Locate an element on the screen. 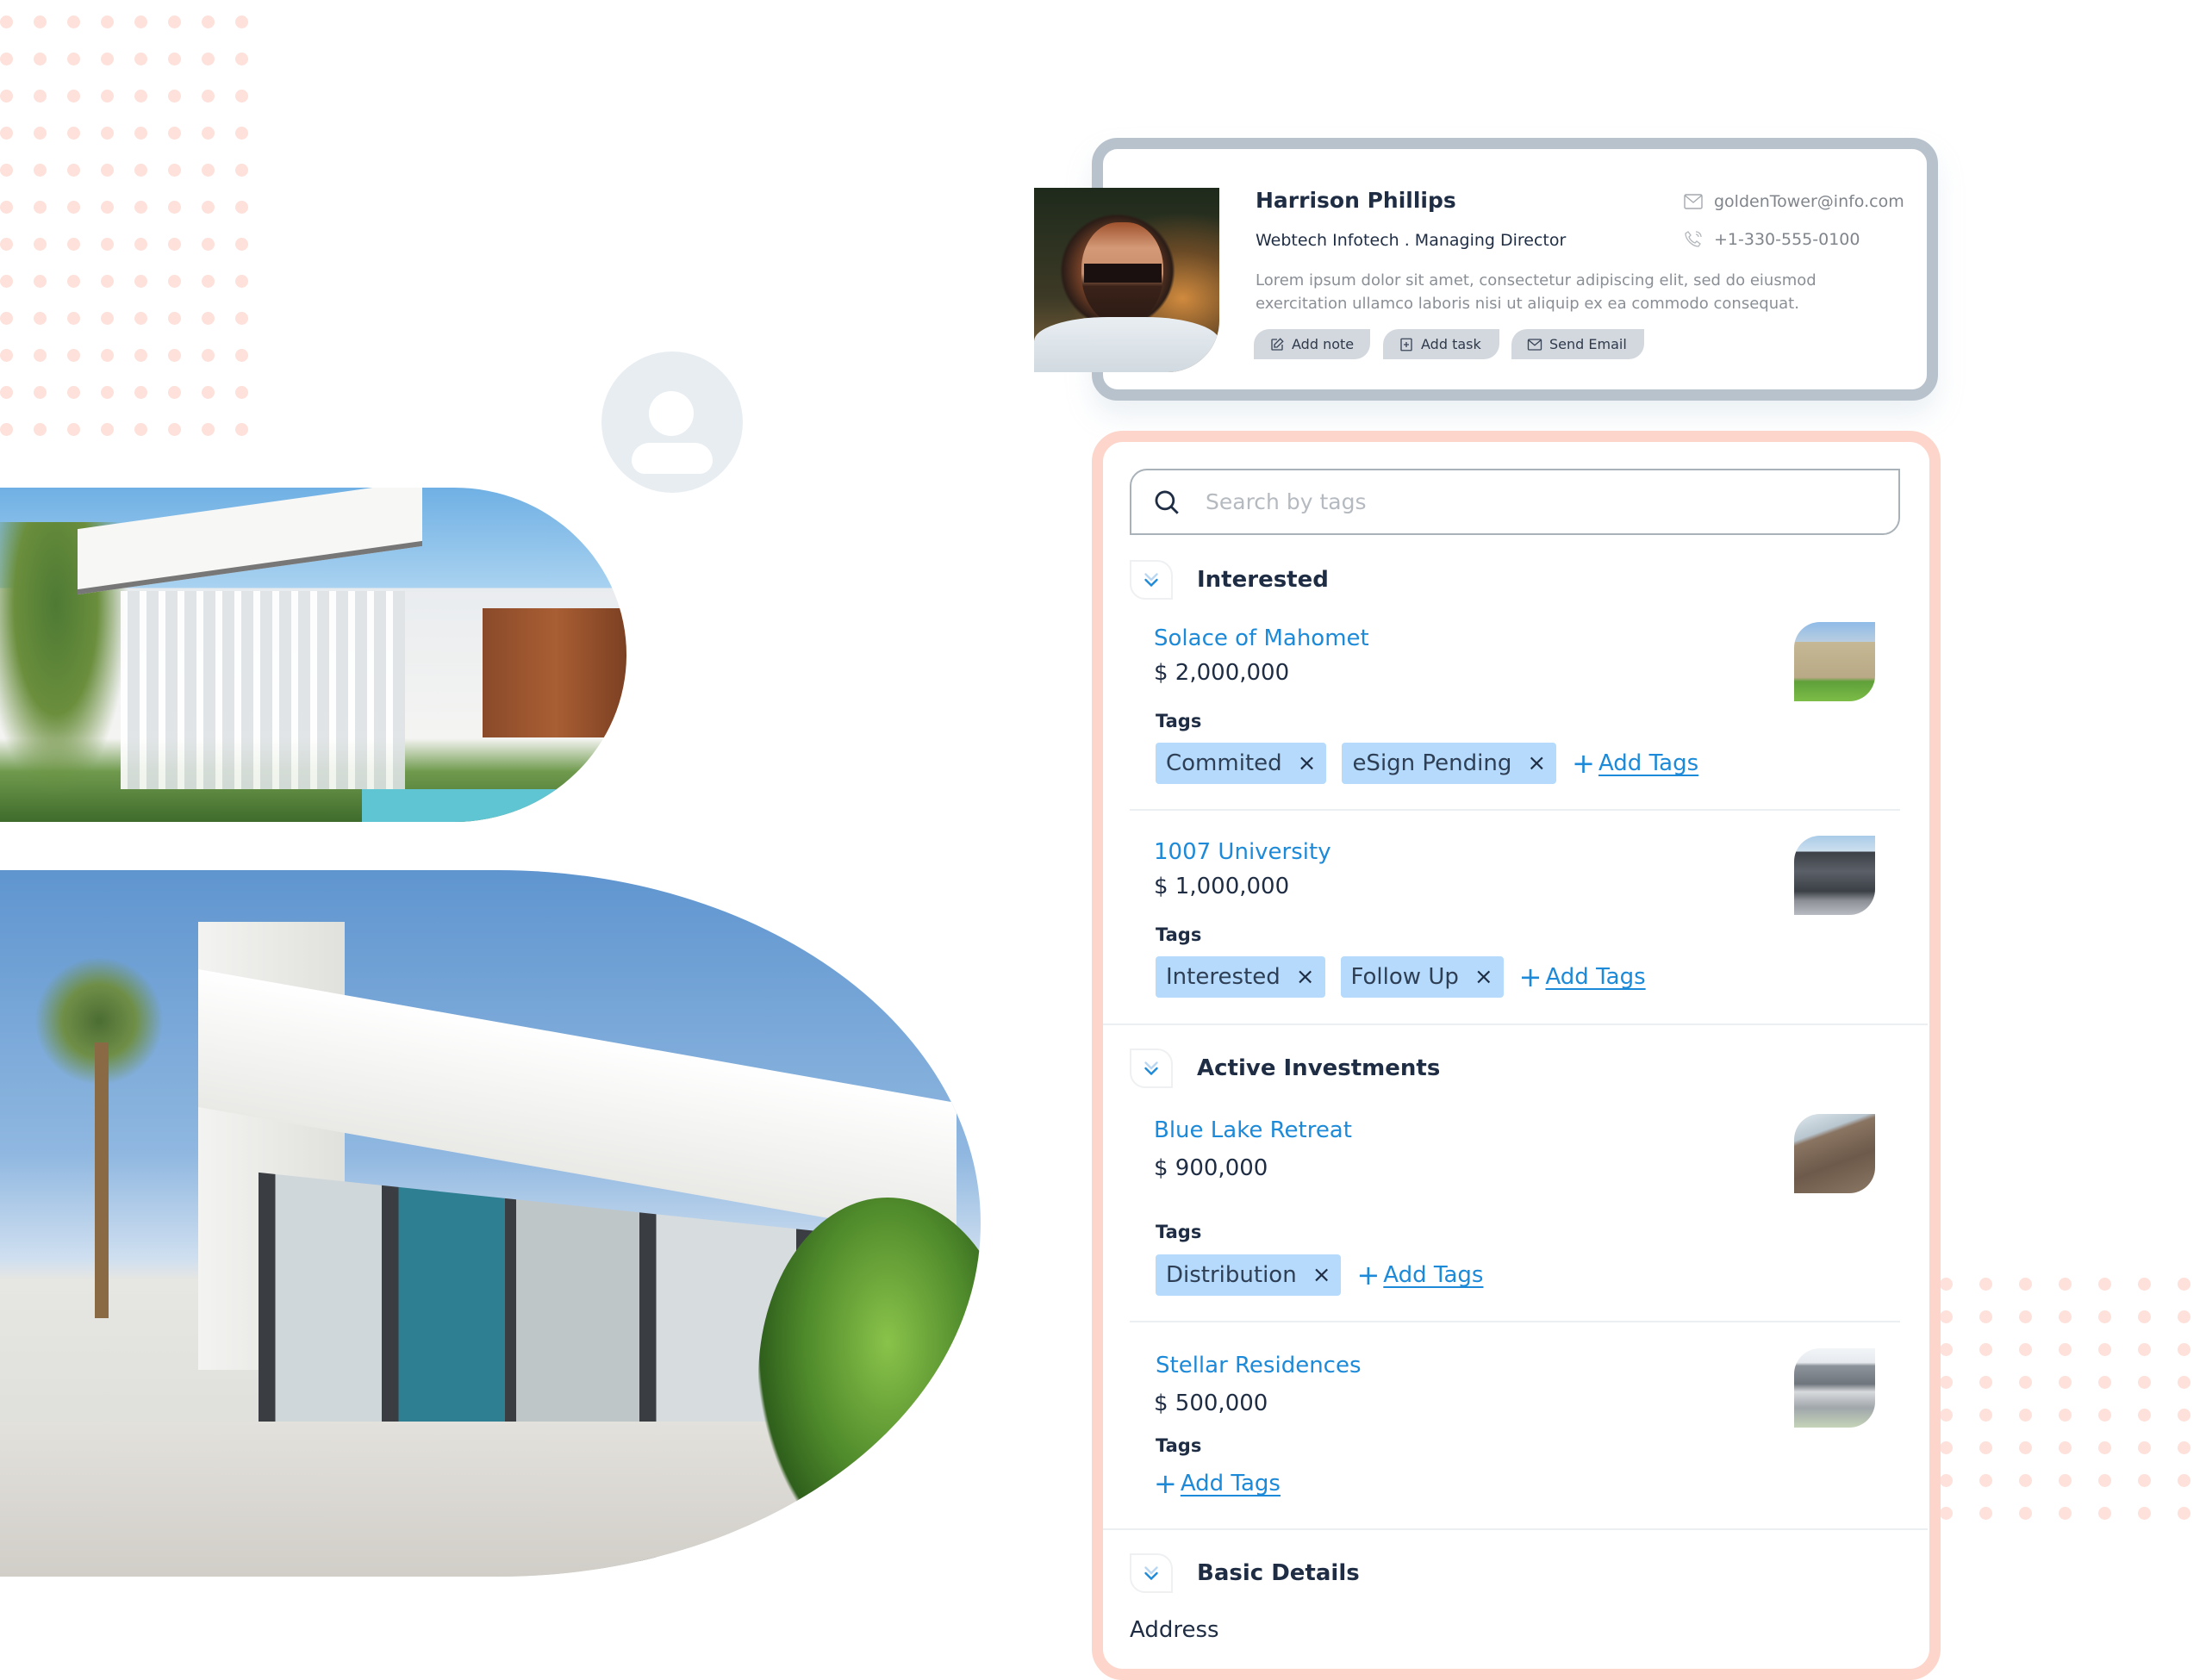 The width and height of the screenshot is (2206, 1680). property-name-link: Solace of Mahomet is located at coordinates (1261, 638).